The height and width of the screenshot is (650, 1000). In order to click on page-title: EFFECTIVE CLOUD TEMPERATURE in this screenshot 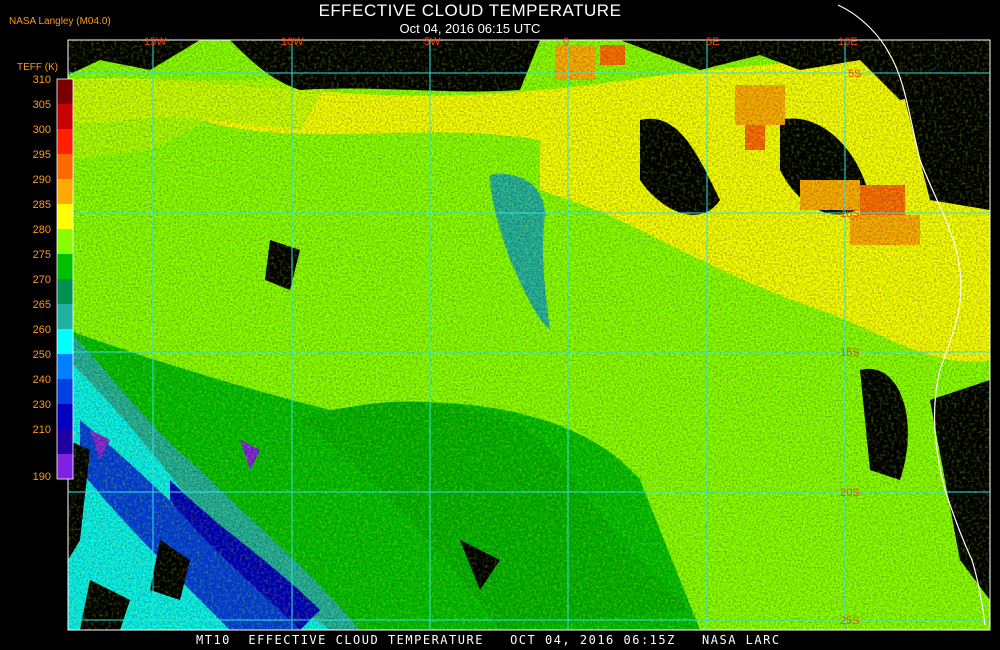, I will do `click(470, 10)`.